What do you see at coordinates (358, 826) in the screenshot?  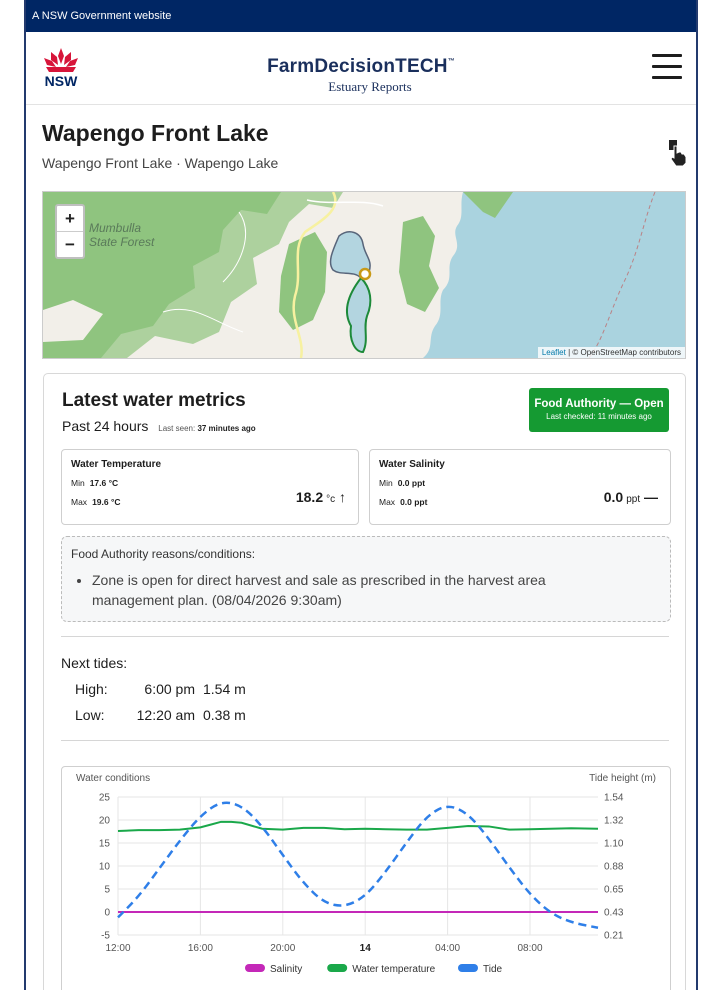 I see `series-line-water-temperature` at bounding box center [358, 826].